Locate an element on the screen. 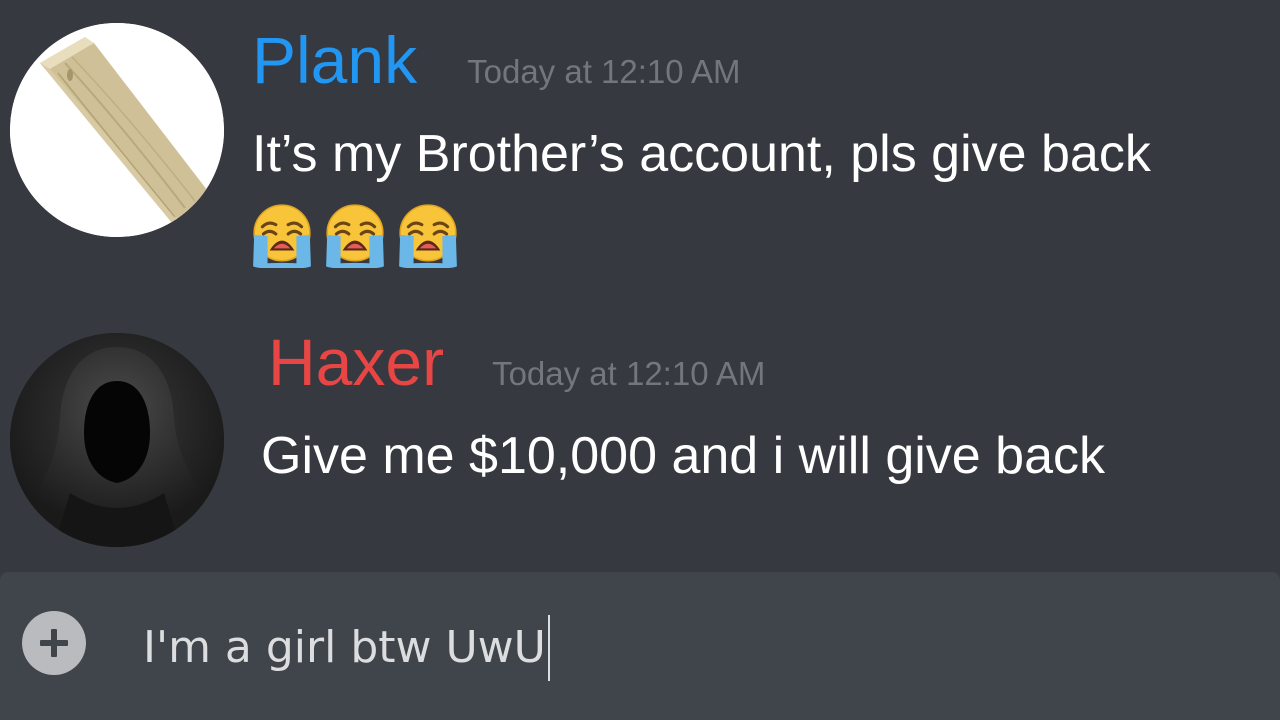 The height and width of the screenshot is (720, 1280). username: Haxer is located at coordinates (356, 362).